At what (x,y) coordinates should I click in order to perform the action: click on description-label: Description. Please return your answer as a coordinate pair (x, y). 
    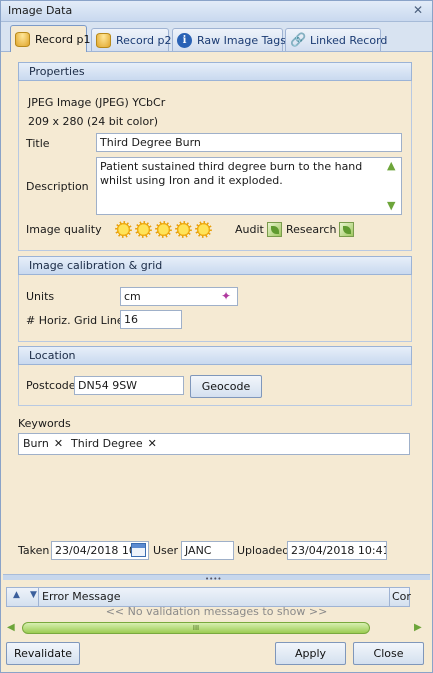
    Looking at the image, I should click on (57, 186).